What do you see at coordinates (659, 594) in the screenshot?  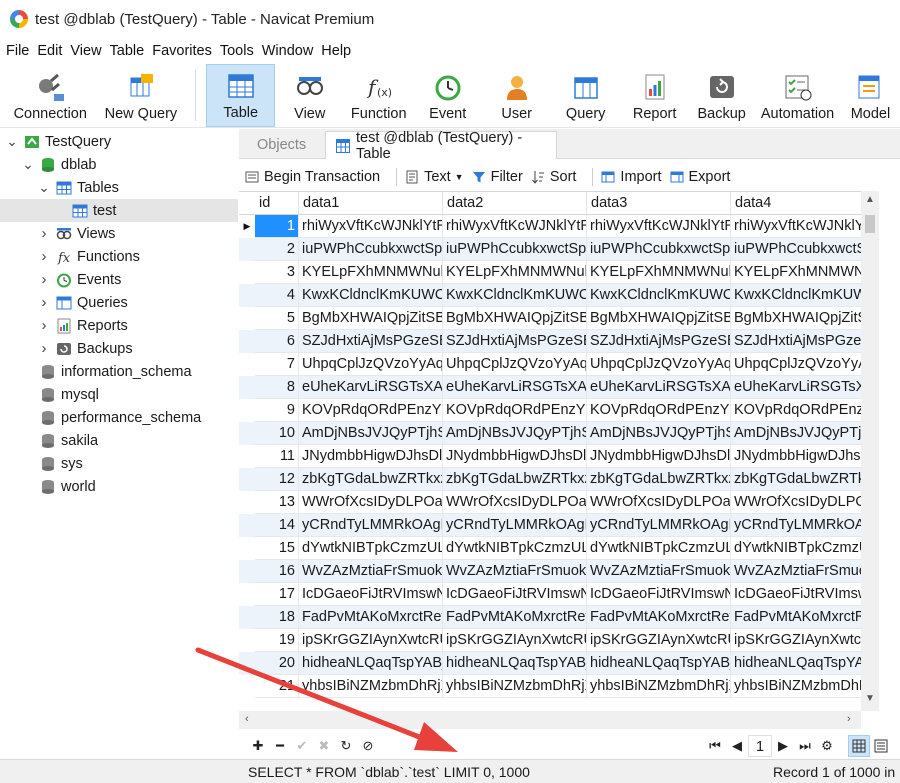 I see `cell-data3: IcDGaeoFiJtRVImswNN` at bounding box center [659, 594].